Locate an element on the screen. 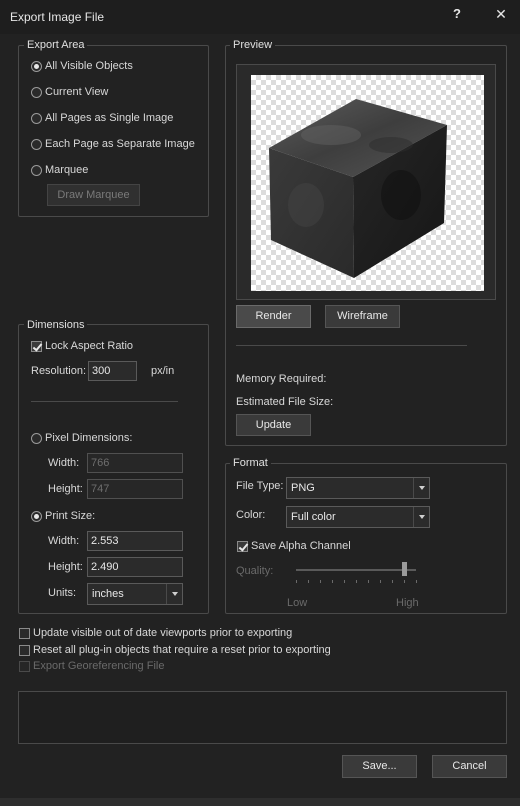  radio-marquee is located at coordinates (36, 170).